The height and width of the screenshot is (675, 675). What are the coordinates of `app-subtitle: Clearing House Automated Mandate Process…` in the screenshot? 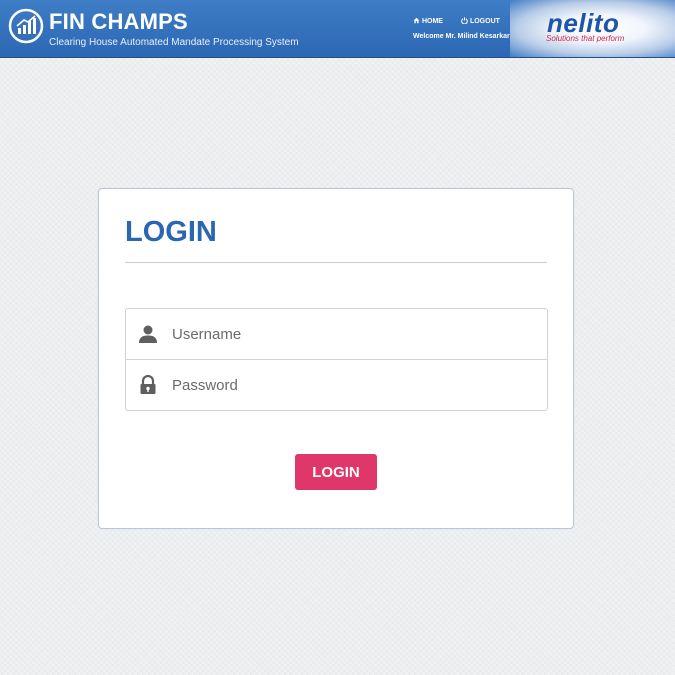 It's located at (174, 42).